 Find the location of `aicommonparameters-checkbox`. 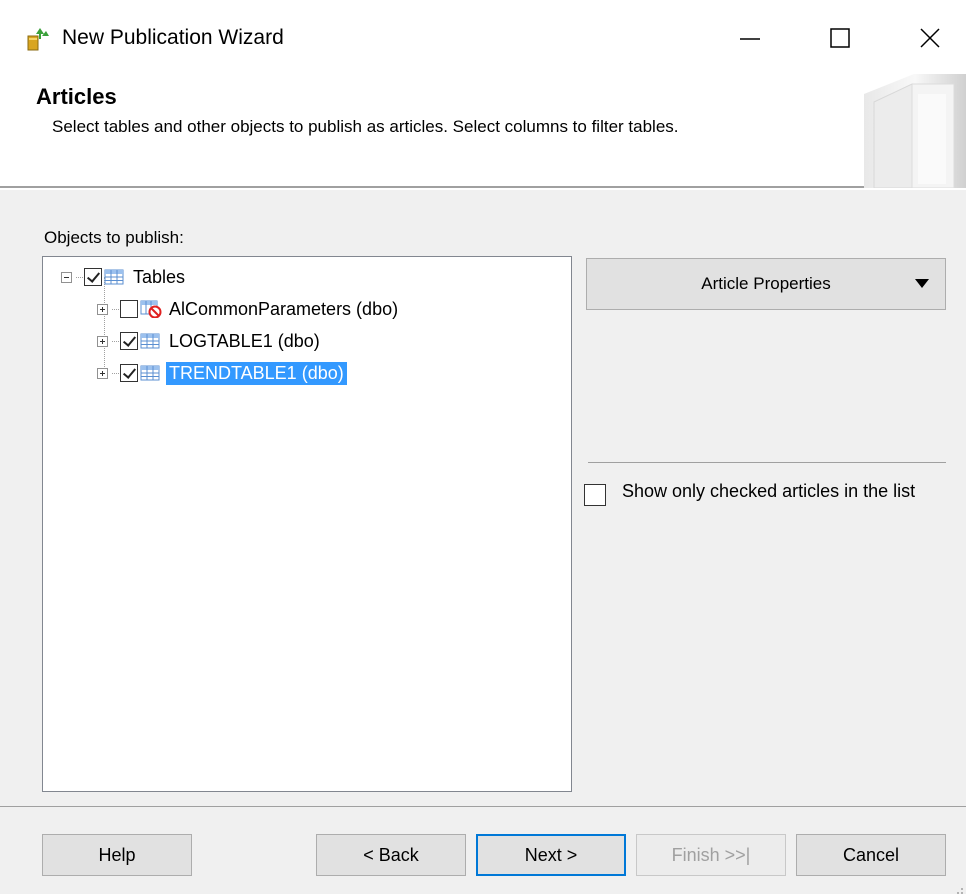

aicommonparameters-checkbox is located at coordinates (129, 309).